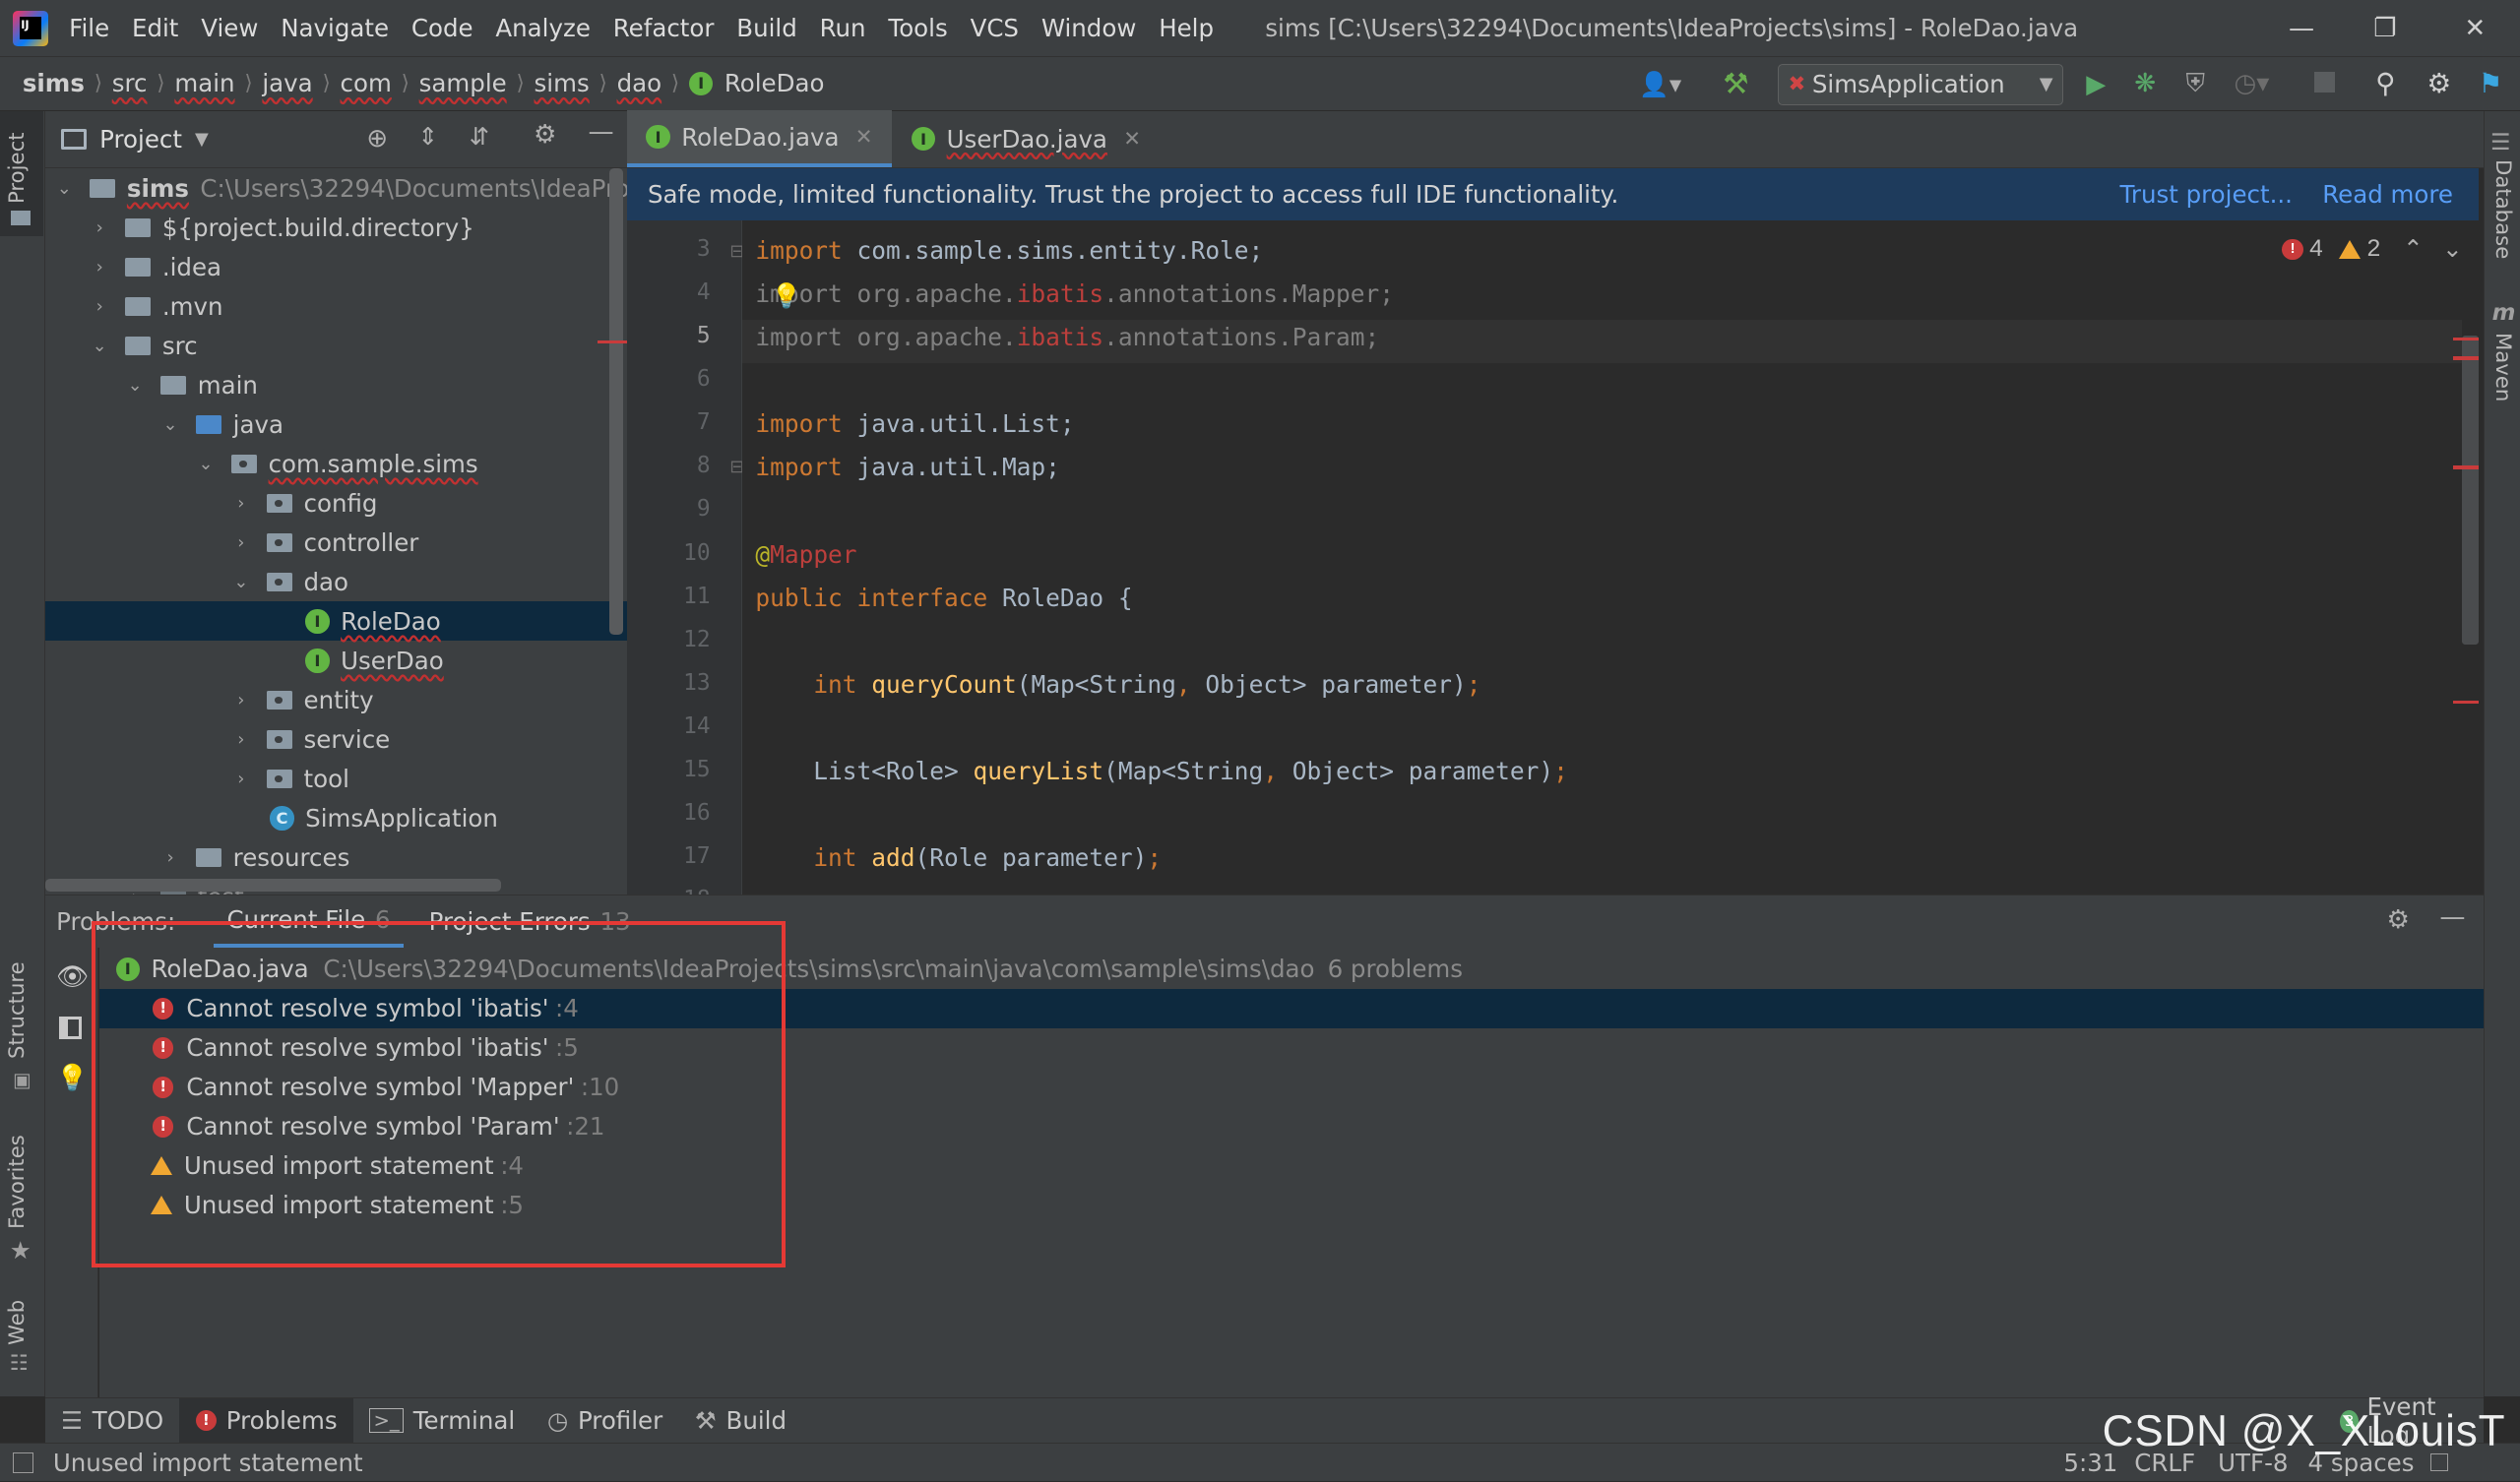  What do you see at coordinates (1132, 139) in the screenshot?
I see `close-tab-icon: ✕` at bounding box center [1132, 139].